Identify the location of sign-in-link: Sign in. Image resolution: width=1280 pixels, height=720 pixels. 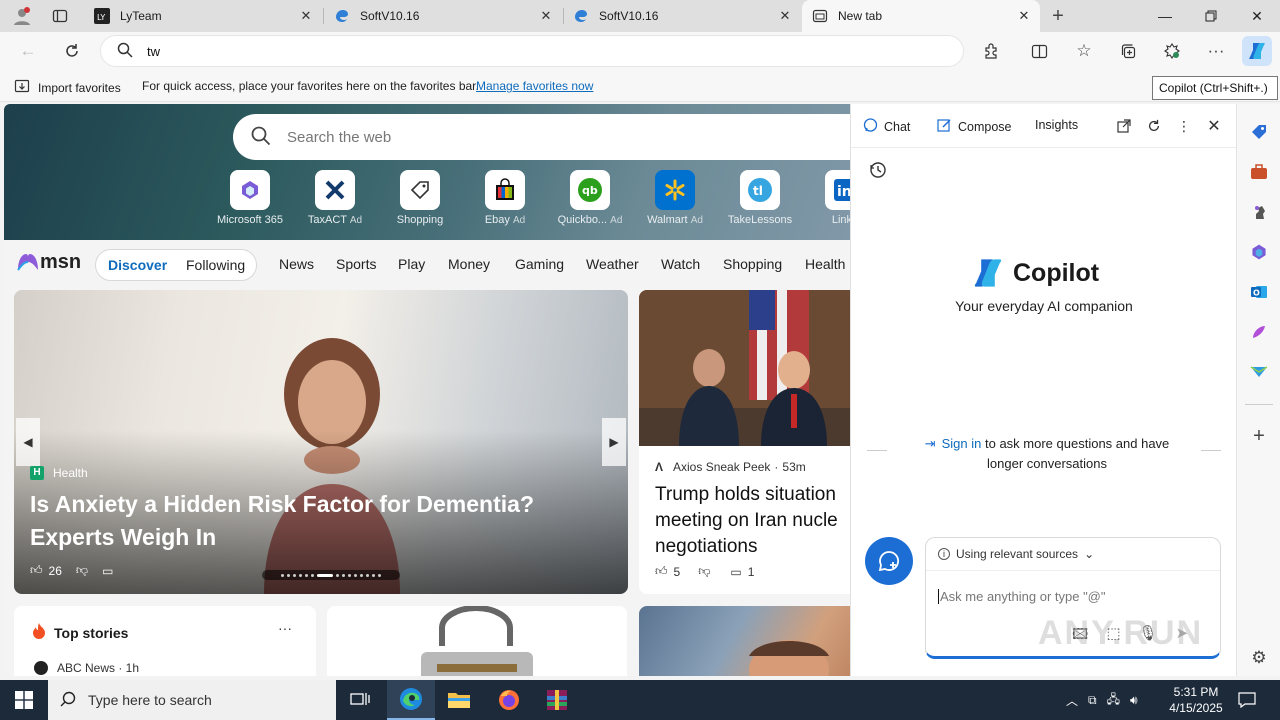
(962, 443).